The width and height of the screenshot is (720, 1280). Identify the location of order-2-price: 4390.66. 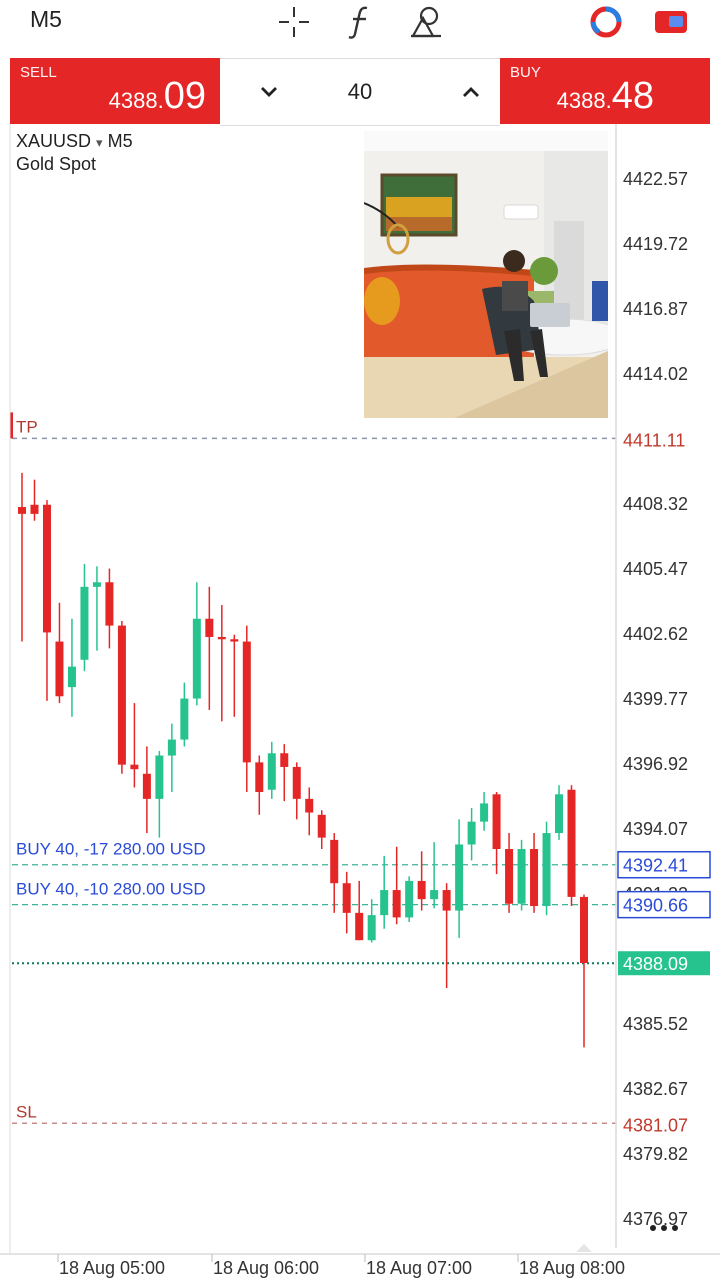
(655, 906).